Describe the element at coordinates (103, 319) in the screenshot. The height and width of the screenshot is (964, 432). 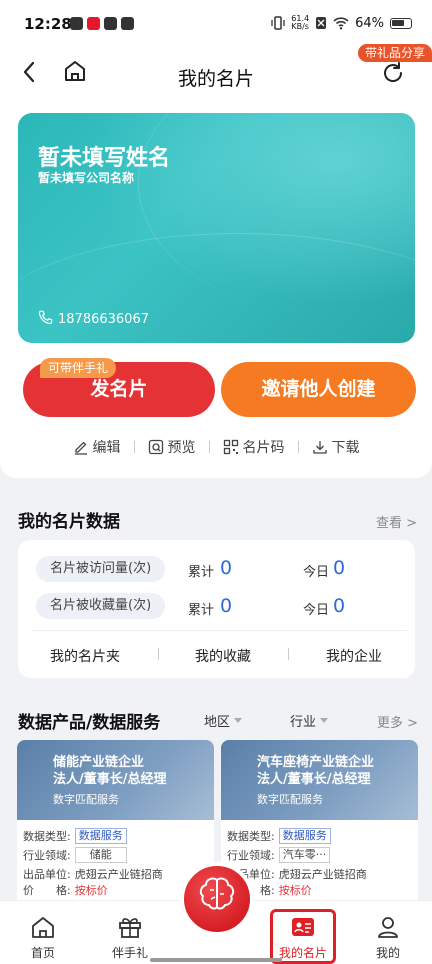
I see `card-phone: 18786636067` at that location.